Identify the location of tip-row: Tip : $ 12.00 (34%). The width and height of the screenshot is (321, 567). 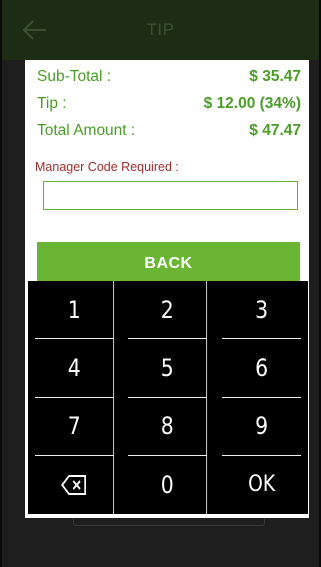
(169, 106).